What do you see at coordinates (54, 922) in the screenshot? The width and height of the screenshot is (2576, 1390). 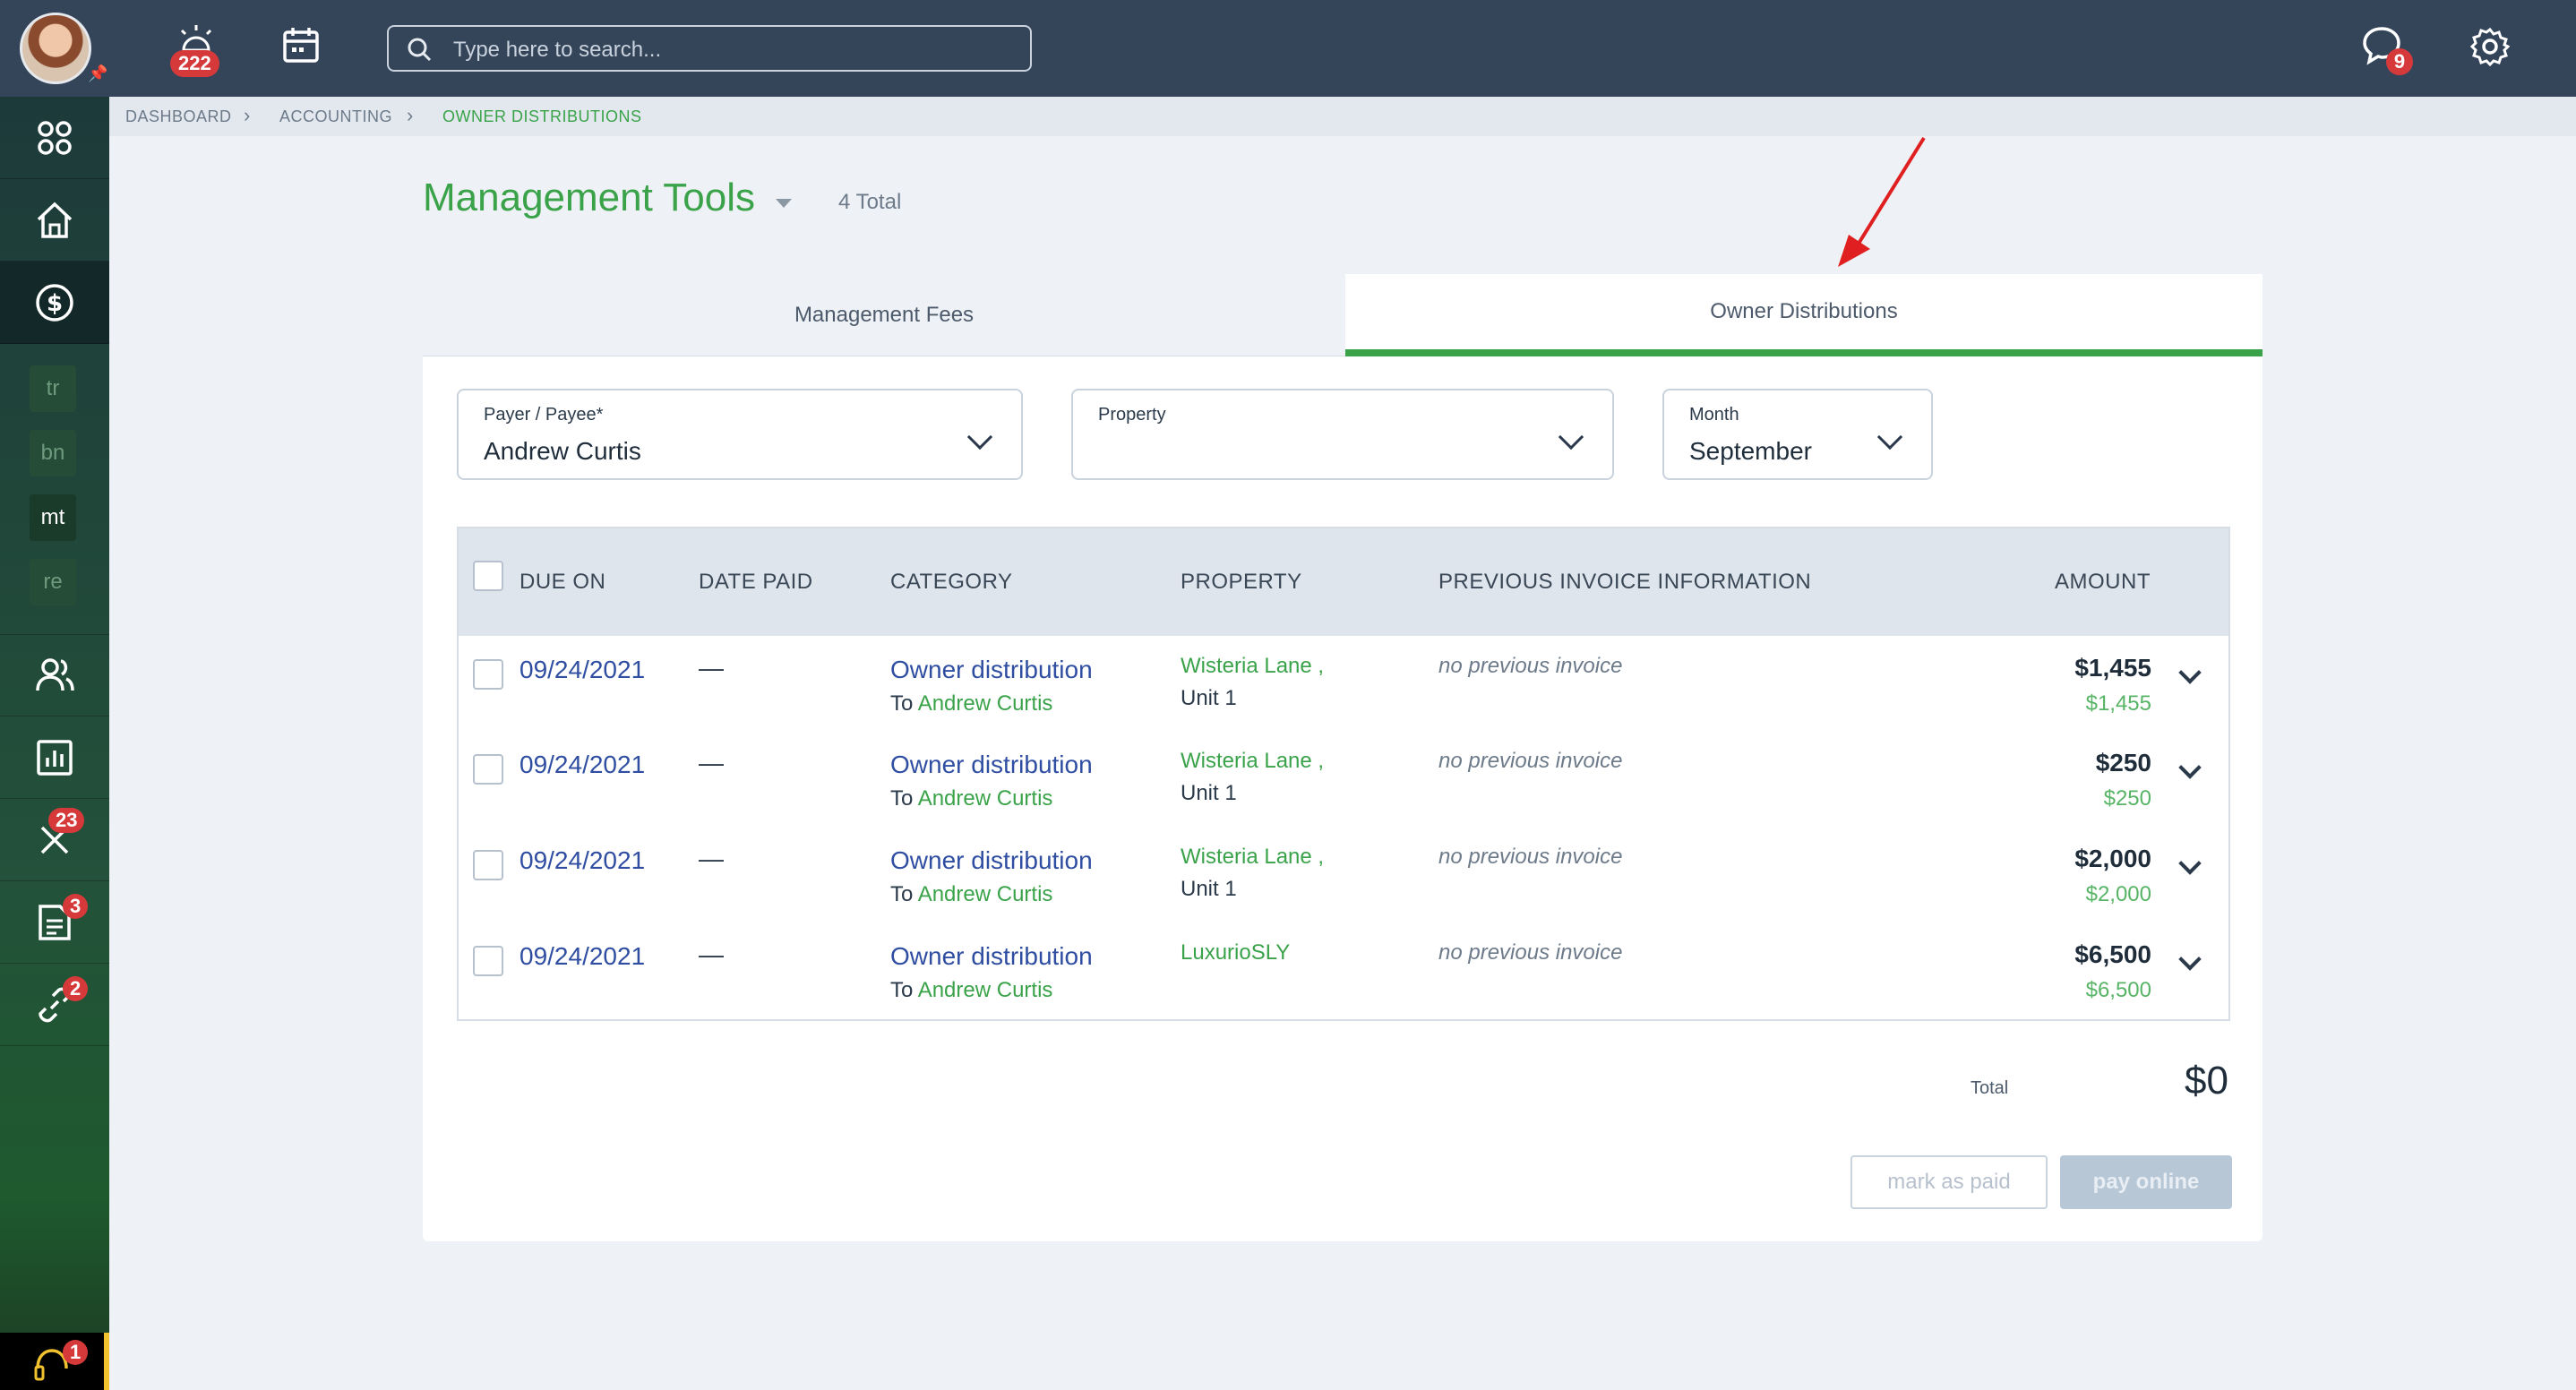 I see `sidebar-item-documents: 3` at bounding box center [54, 922].